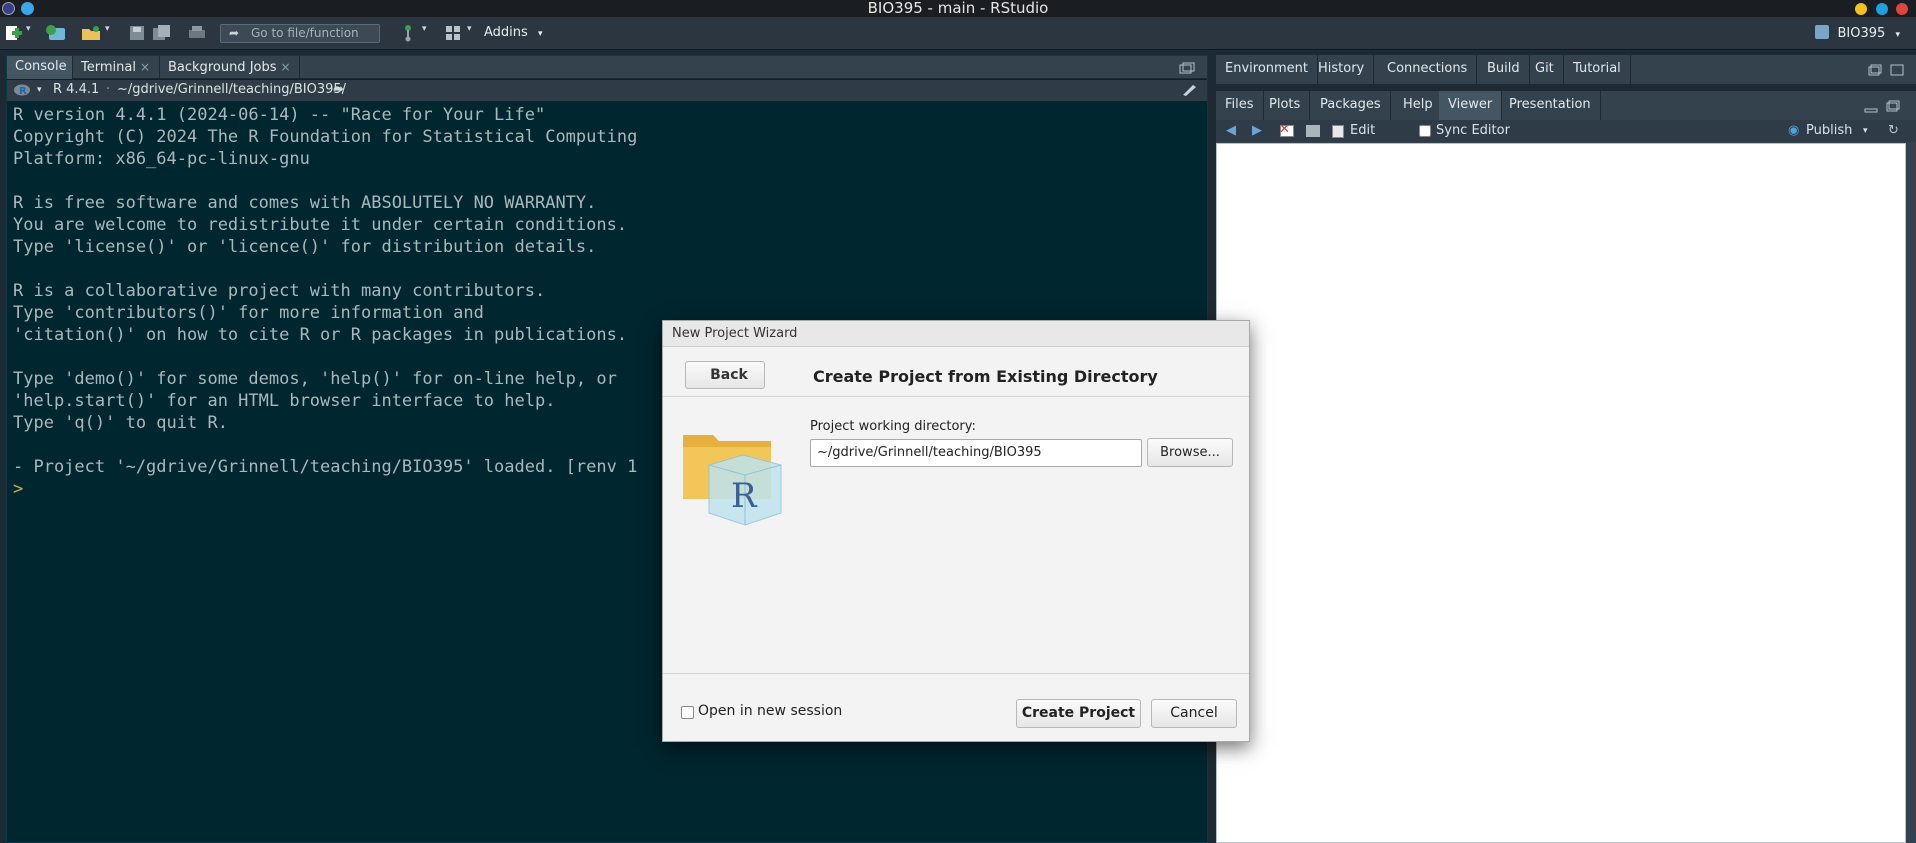 This screenshot has width=1916, height=843. I want to click on tab-git-label: Git, so click(1544, 68).